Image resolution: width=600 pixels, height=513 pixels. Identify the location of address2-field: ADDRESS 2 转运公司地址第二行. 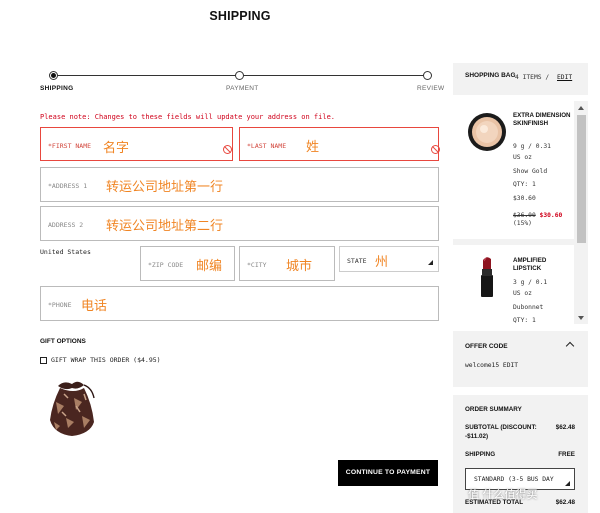
(239, 223).